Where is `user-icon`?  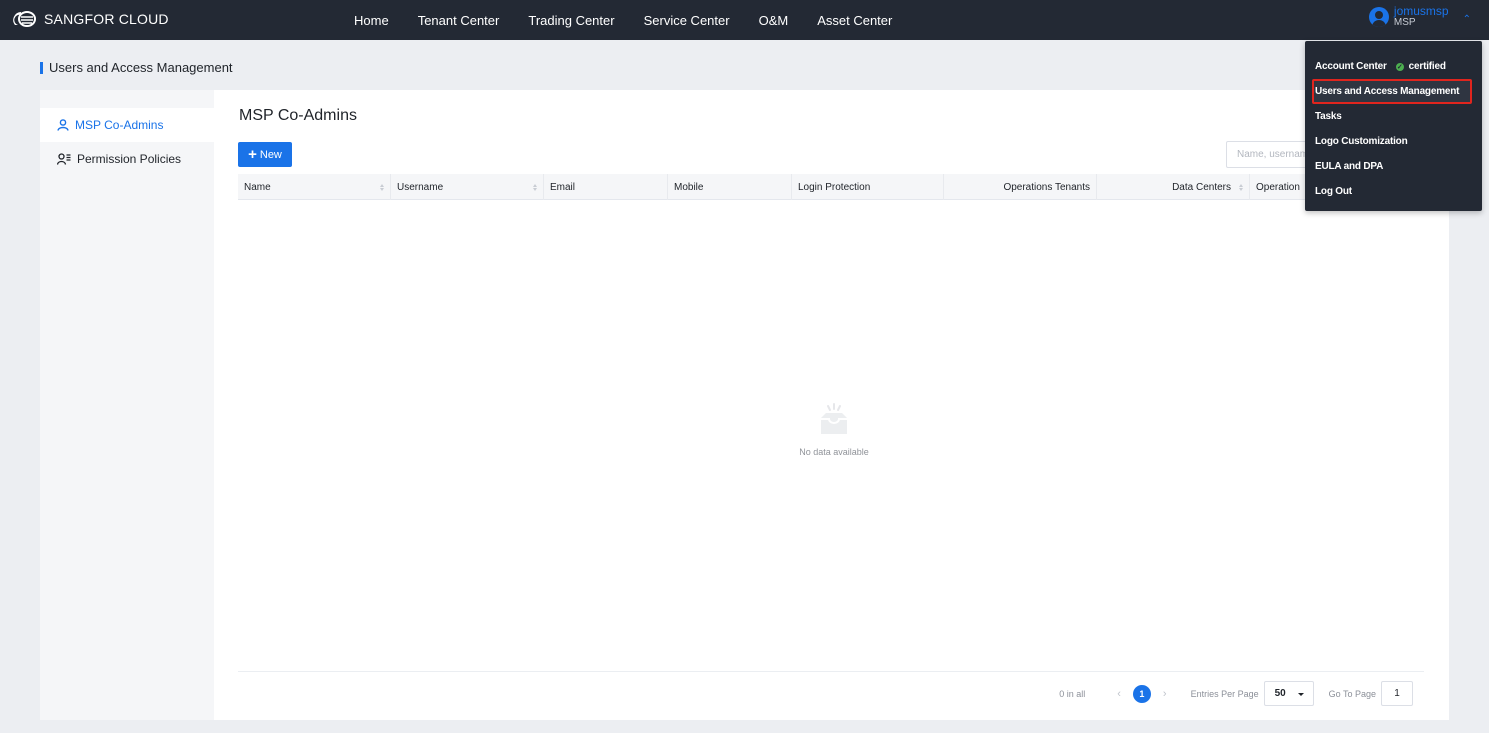 user-icon is located at coordinates (63, 125).